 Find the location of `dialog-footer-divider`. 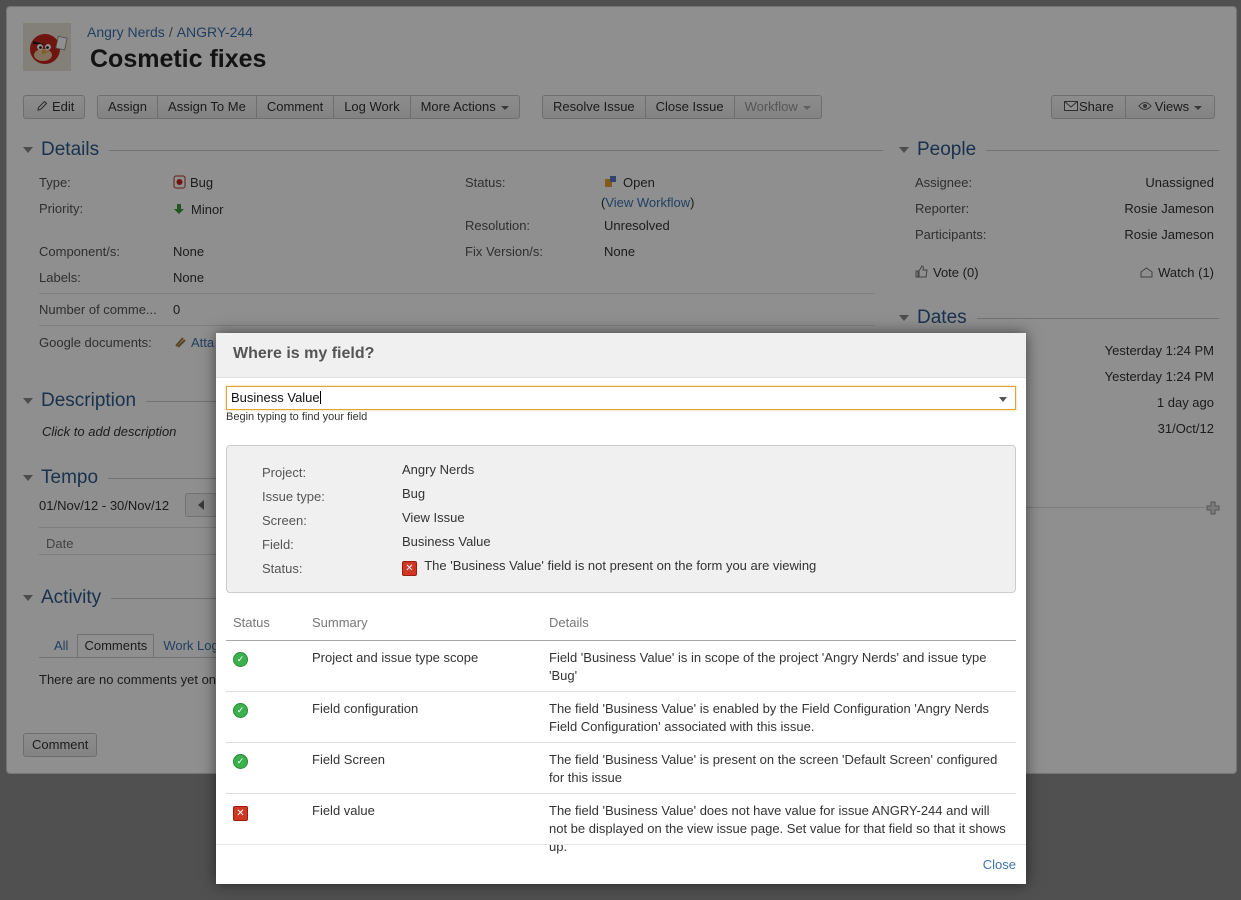

dialog-footer-divider is located at coordinates (621, 844).